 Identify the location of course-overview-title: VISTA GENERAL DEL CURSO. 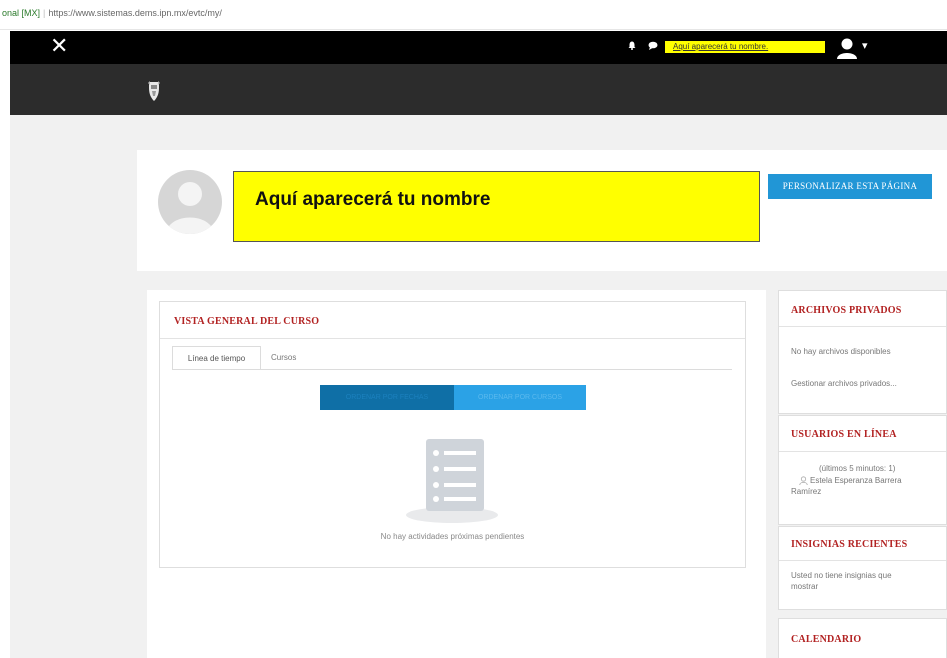
(247, 321).